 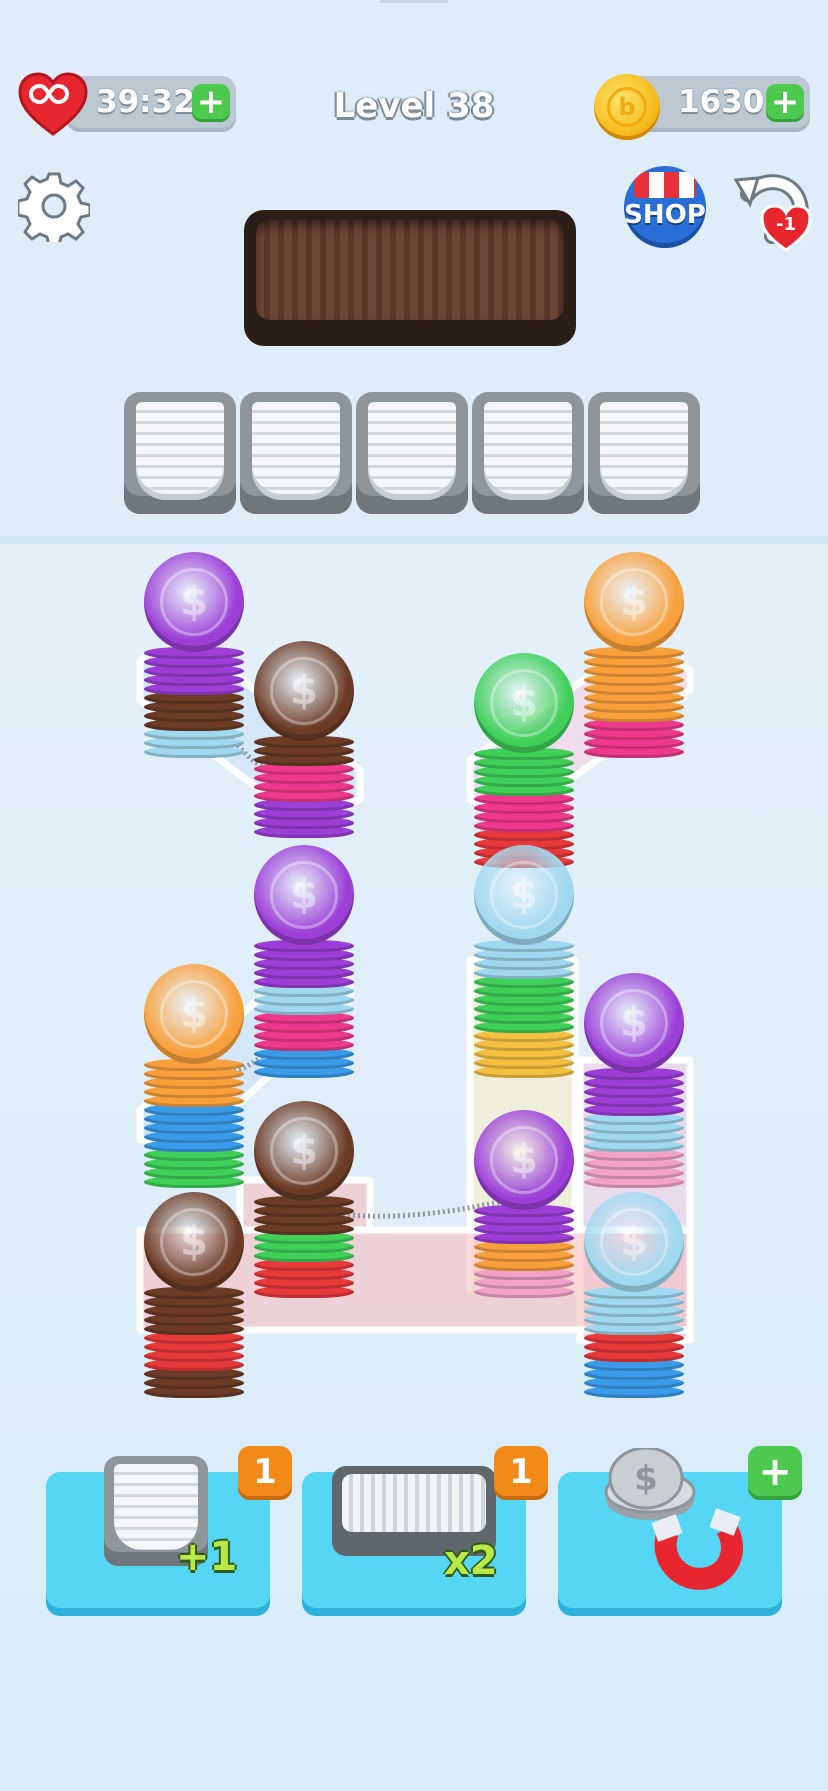 What do you see at coordinates (207, 1557) in the screenshot?
I see `add-slot-label: +1` at bounding box center [207, 1557].